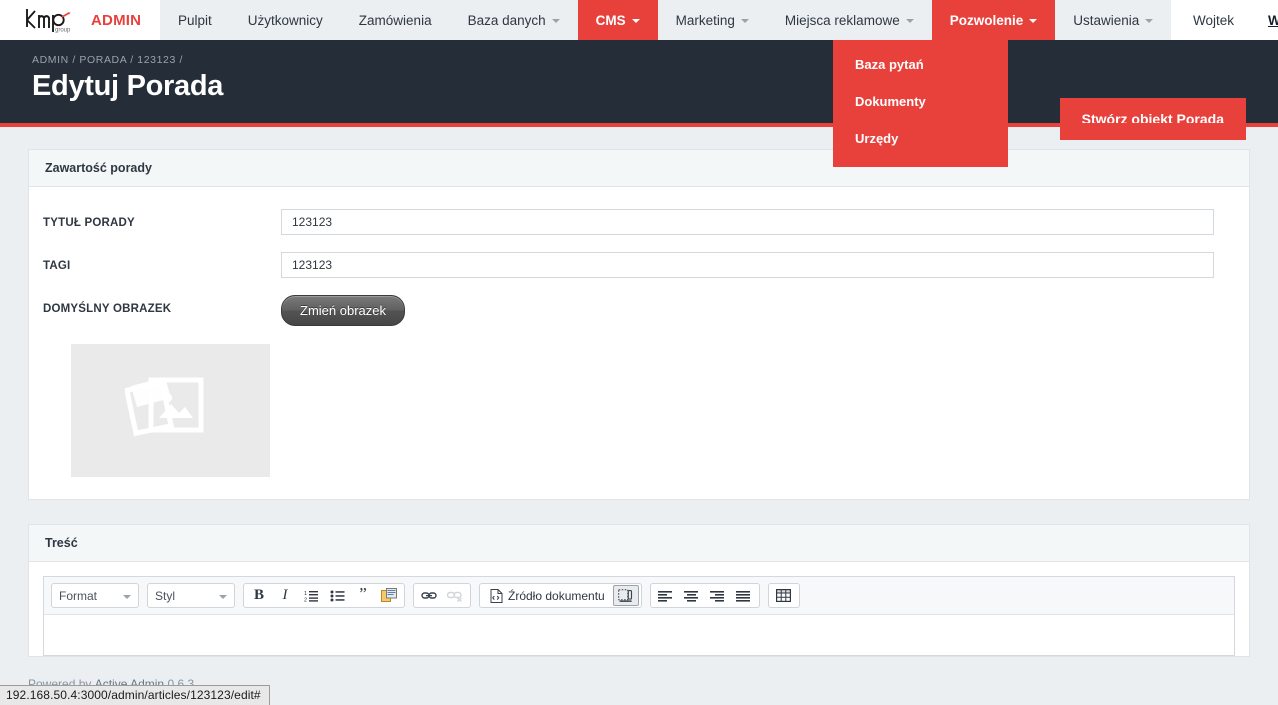 This screenshot has width=1278, height=705. What do you see at coordinates (305, 594) in the screenshot?
I see `svg-text: 1` at bounding box center [305, 594].